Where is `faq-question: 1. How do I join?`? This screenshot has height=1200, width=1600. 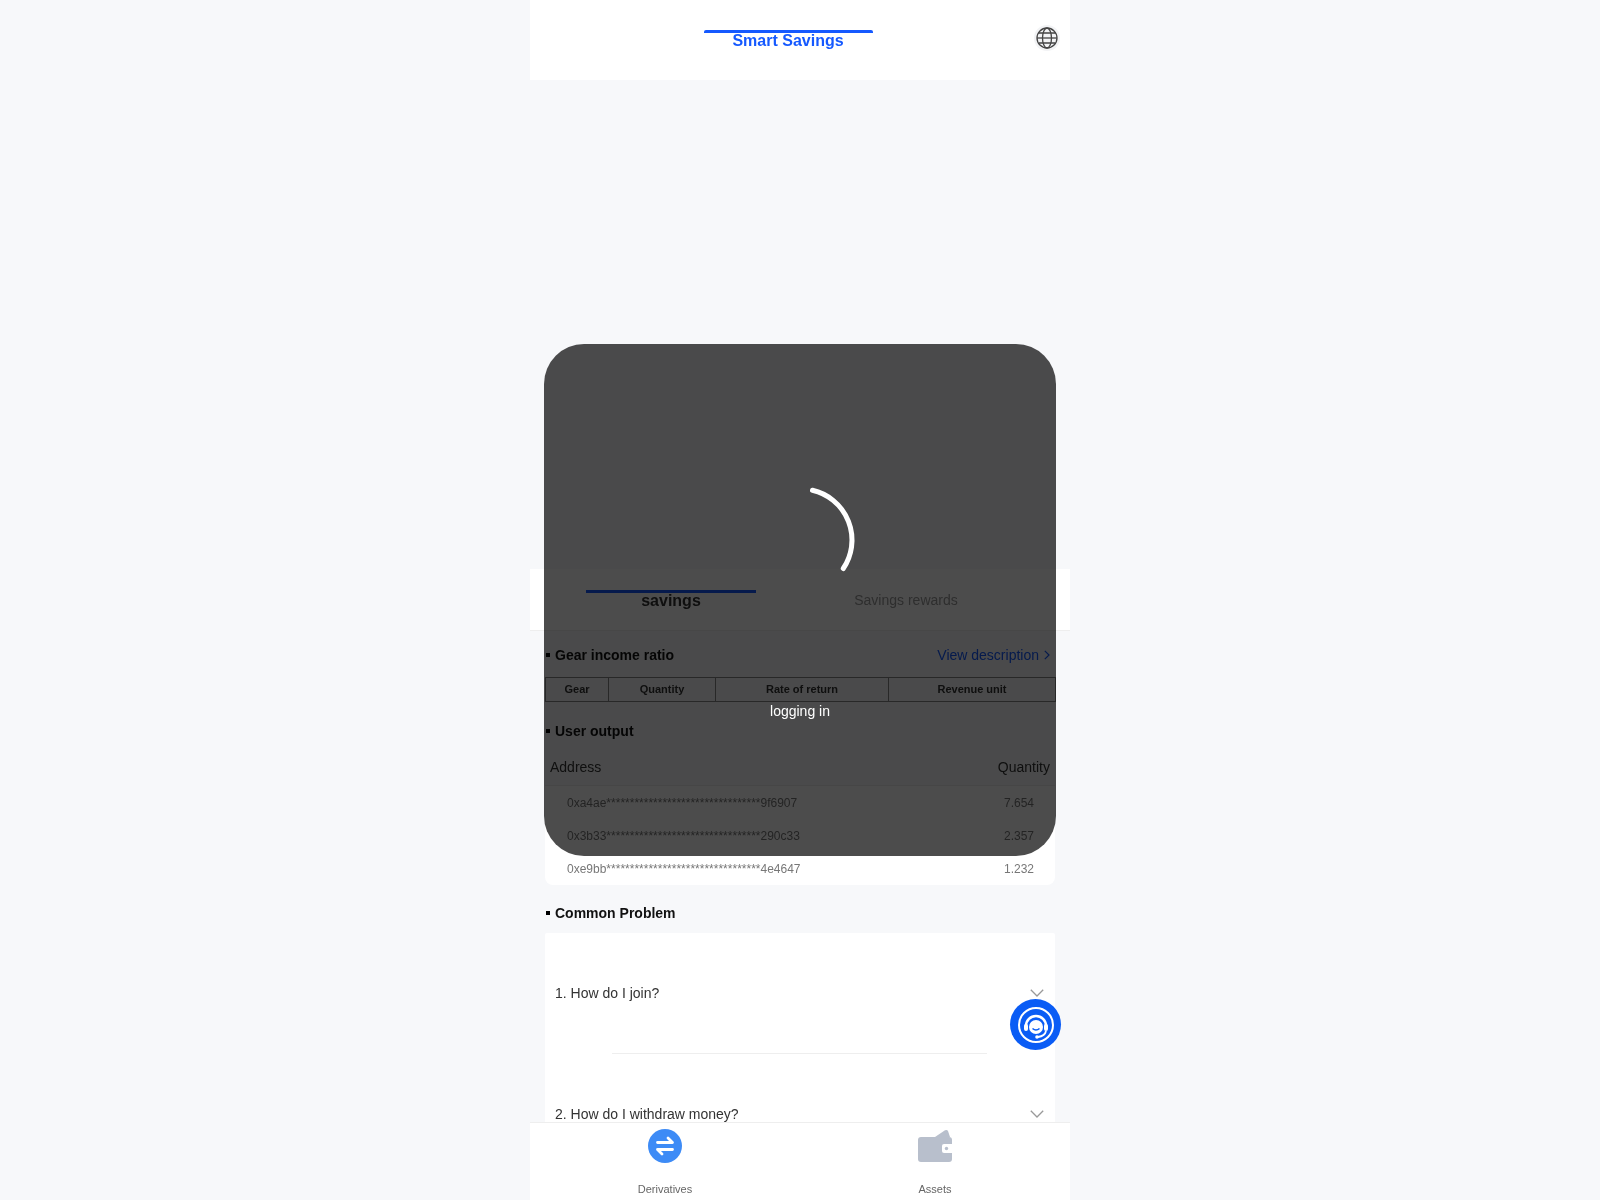 faq-question: 1. How do I join? is located at coordinates (607, 993).